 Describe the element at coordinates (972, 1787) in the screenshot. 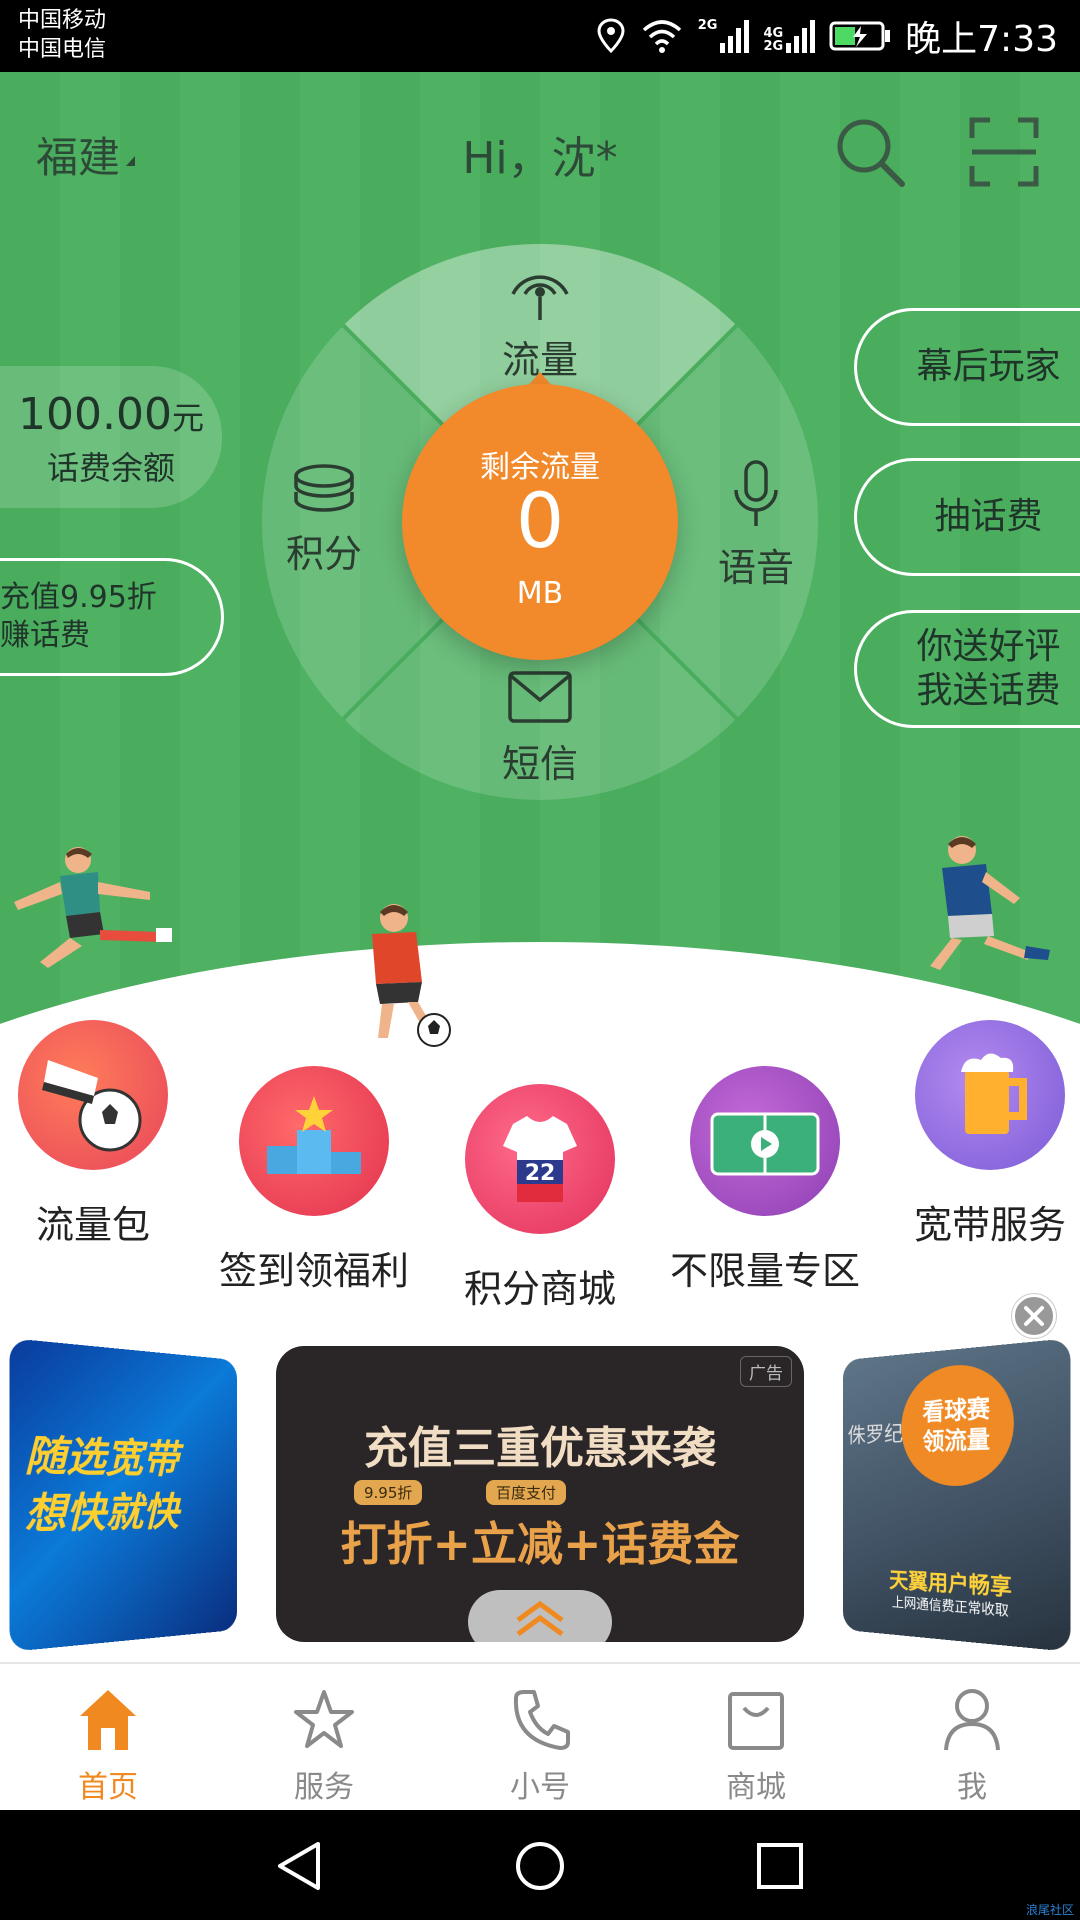

I see `tab-label: 我` at that location.